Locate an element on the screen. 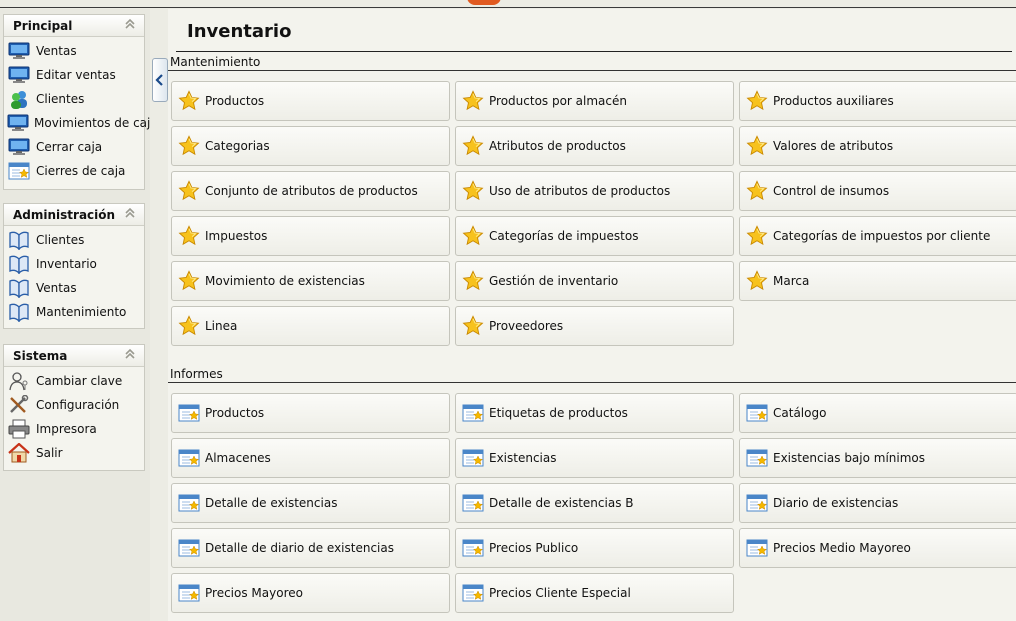  tile-label: Valores de atributos is located at coordinates (833, 146).